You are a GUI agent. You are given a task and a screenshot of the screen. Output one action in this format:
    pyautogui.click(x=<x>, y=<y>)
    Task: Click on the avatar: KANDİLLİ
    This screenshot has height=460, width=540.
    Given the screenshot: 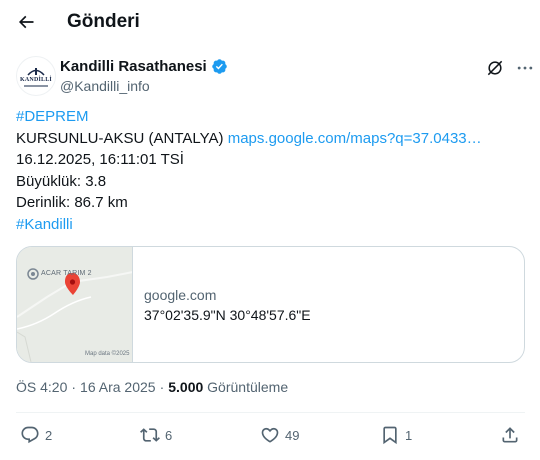 What is the action you would take?
    pyautogui.click(x=36, y=76)
    